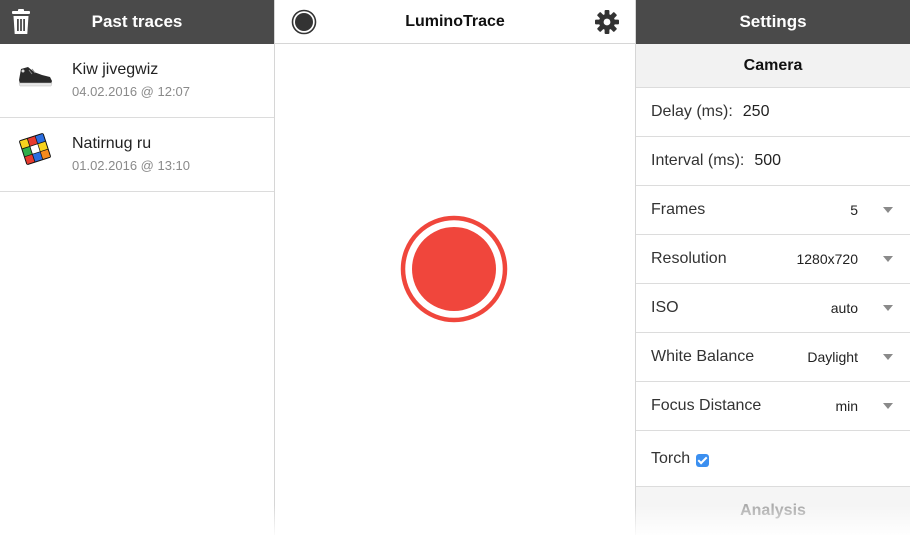 This screenshot has width=910, height=535. I want to click on frames-value: 5, so click(854, 210).